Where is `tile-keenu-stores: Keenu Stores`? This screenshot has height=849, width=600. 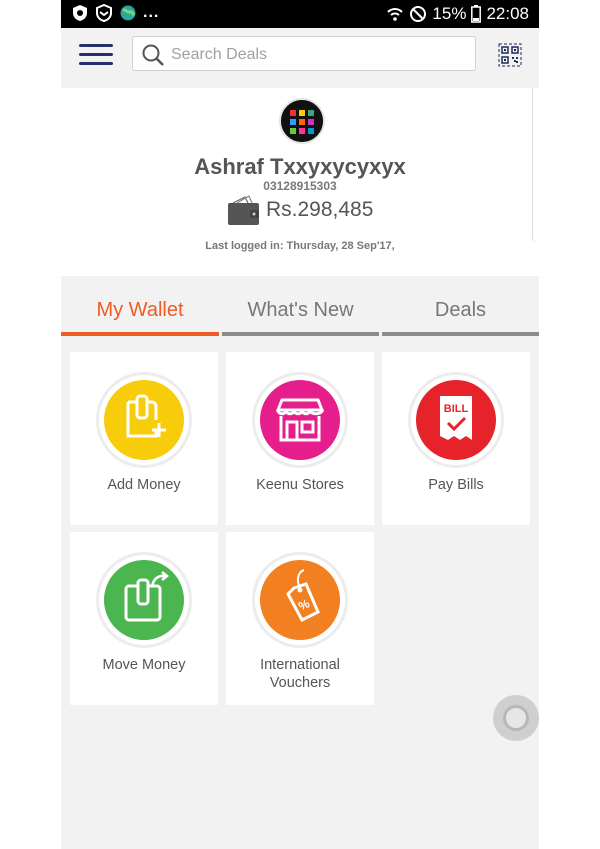
tile-keenu-stores: Keenu Stores is located at coordinates (300, 438).